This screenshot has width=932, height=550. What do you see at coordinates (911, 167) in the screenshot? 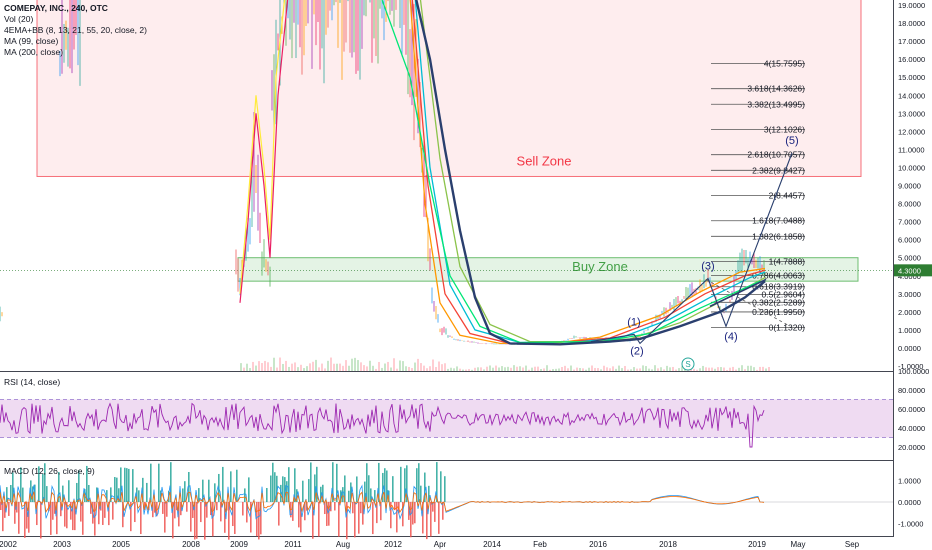
I see `y-tick-label: 10.0000` at bounding box center [911, 167].